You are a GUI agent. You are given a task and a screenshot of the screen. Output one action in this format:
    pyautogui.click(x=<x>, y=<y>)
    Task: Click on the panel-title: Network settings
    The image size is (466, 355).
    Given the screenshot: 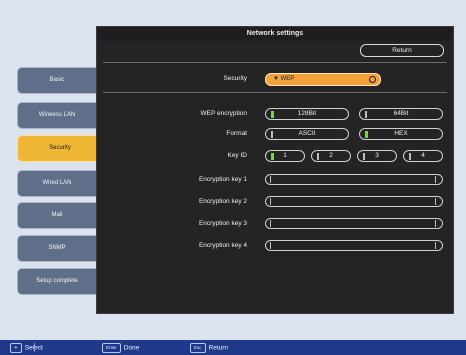 What is the action you would take?
    pyautogui.click(x=275, y=34)
    